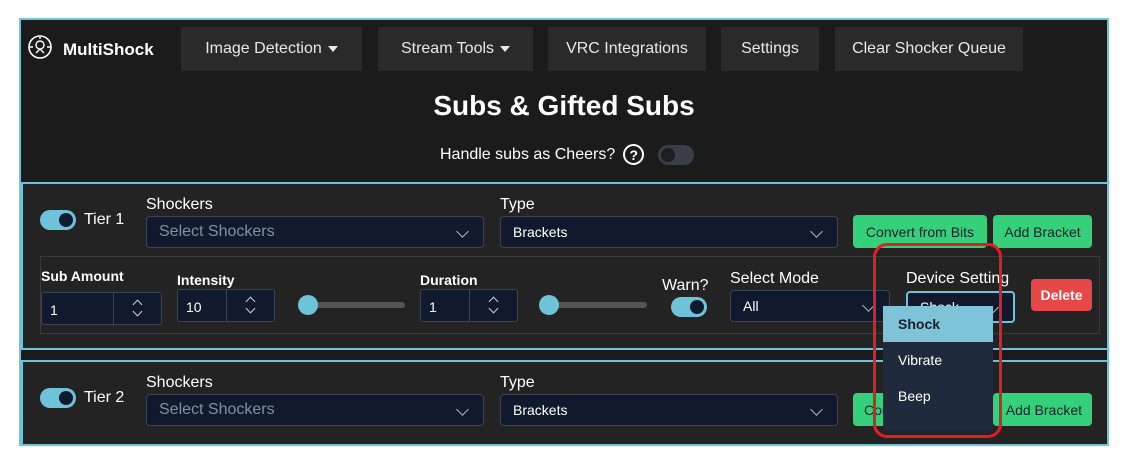  What do you see at coordinates (669, 232) in the screenshot?
I see `tier1-type-select: Brackets` at bounding box center [669, 232].